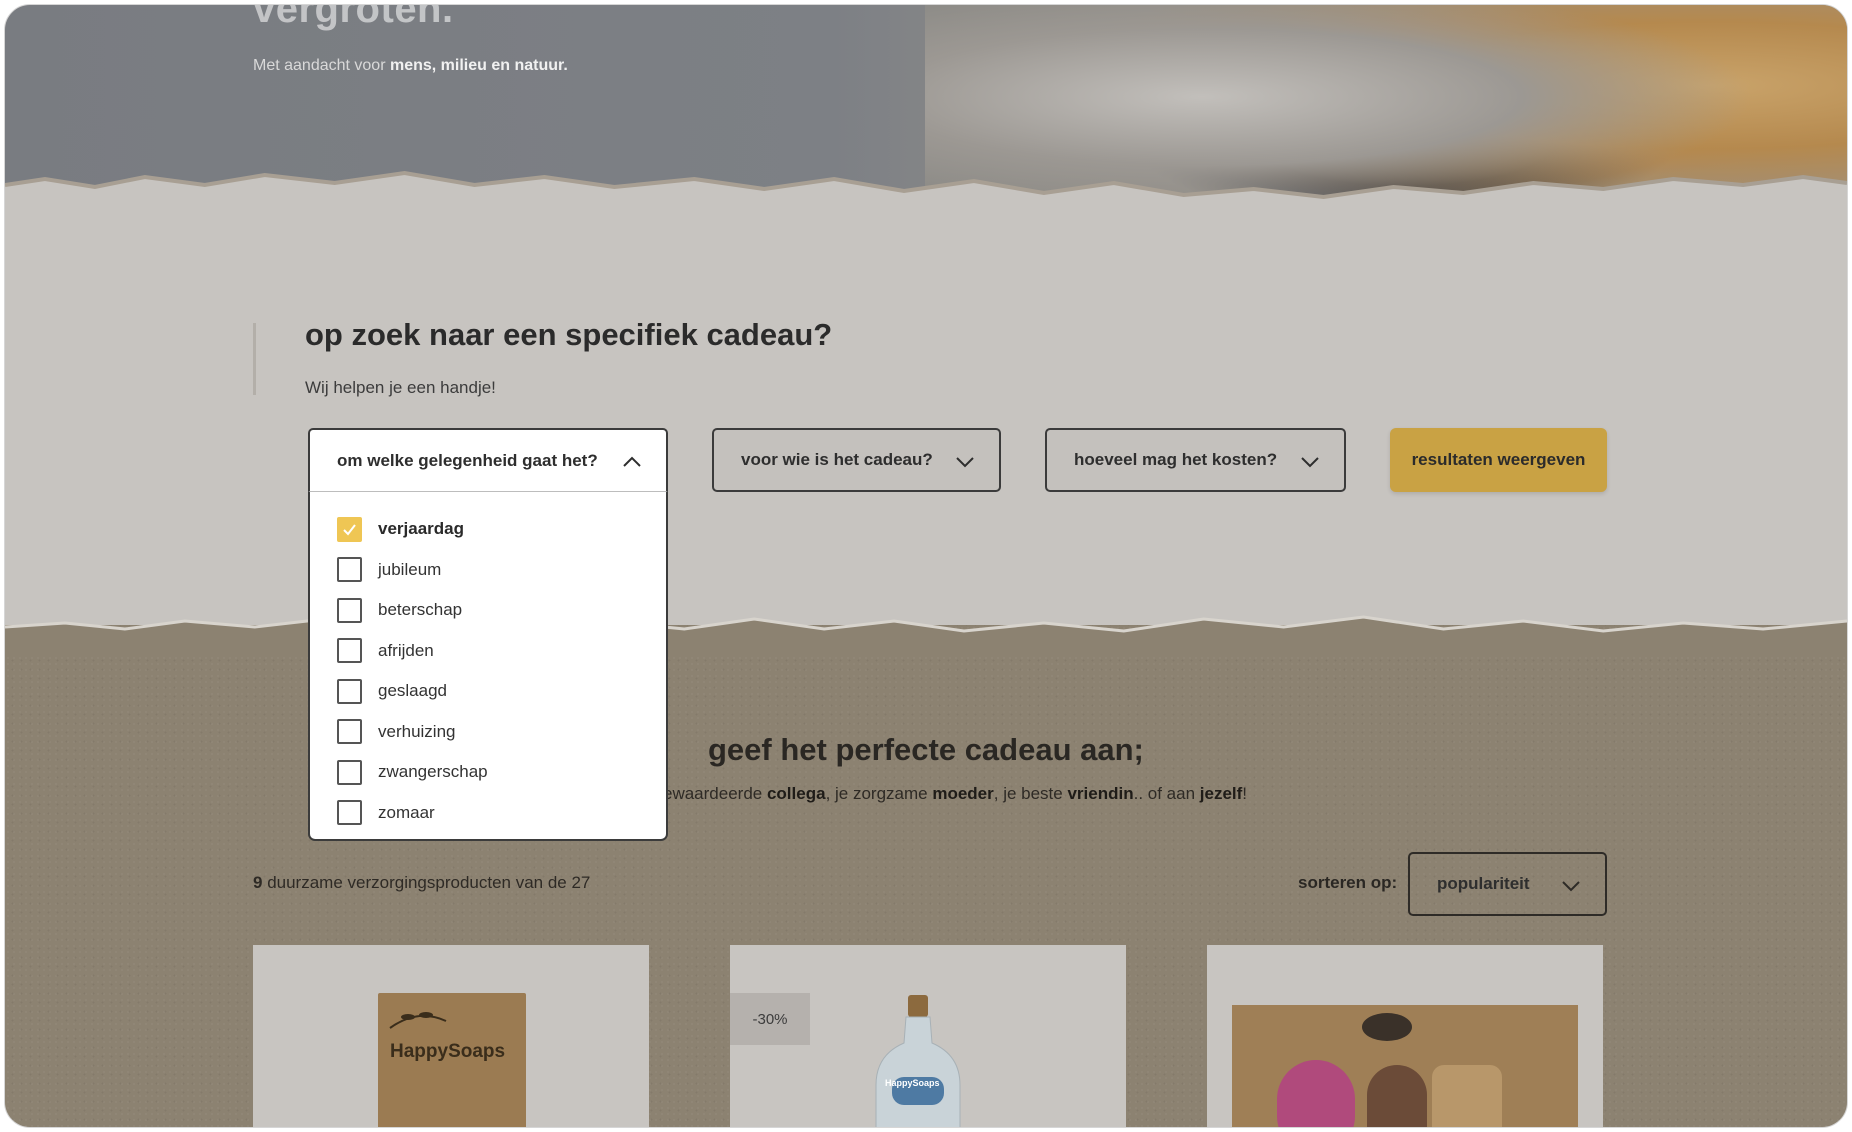 This screenshot has height=1132, width=1852. I want to click on brand-seal-icon, so click(1387, 1027).